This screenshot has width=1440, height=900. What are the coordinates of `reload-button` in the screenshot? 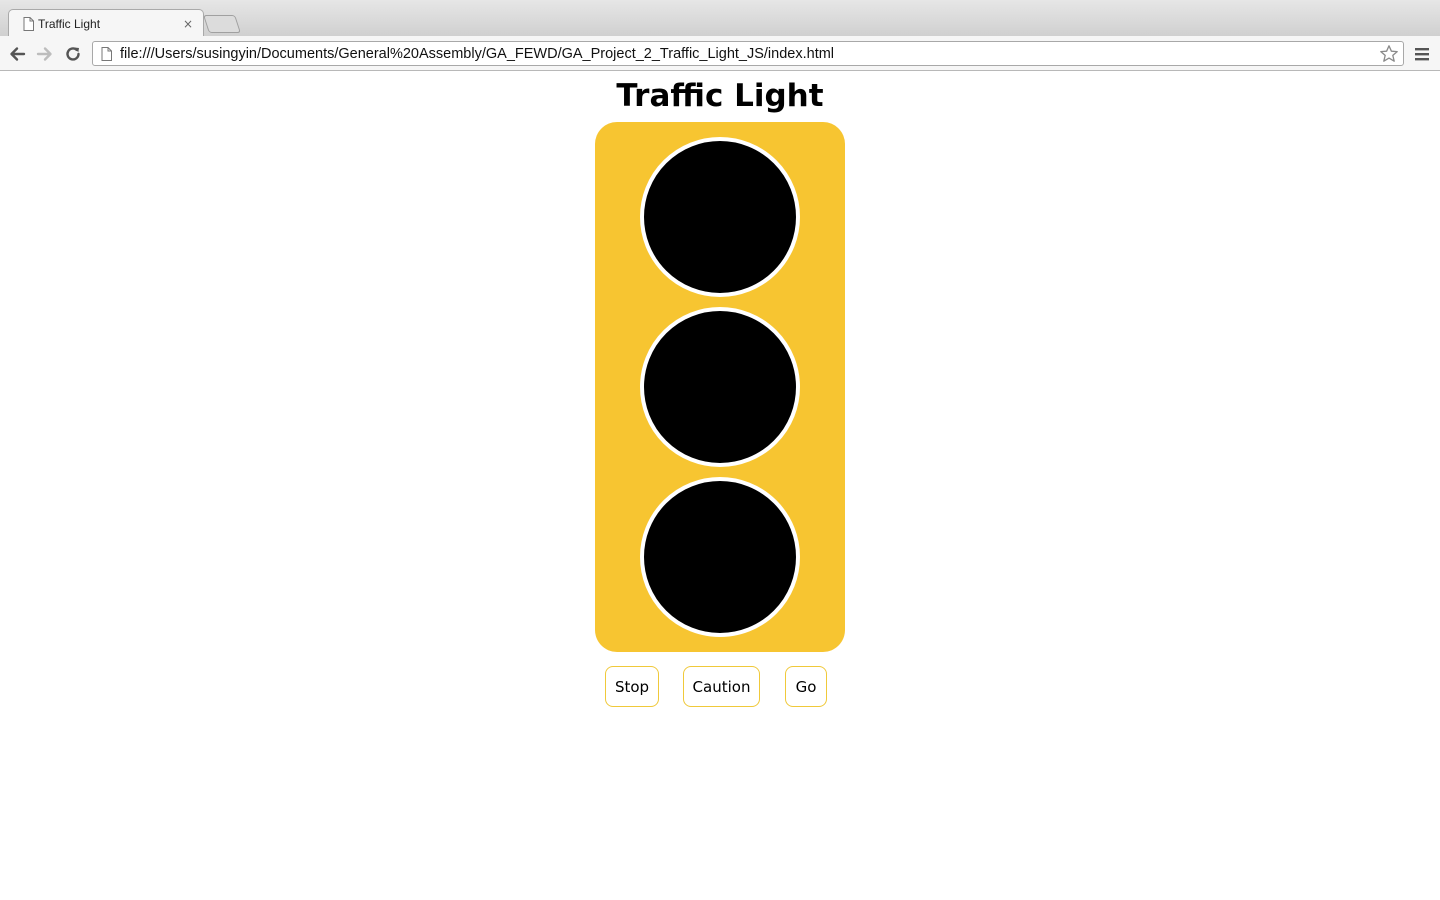 It's located at (73, 54).